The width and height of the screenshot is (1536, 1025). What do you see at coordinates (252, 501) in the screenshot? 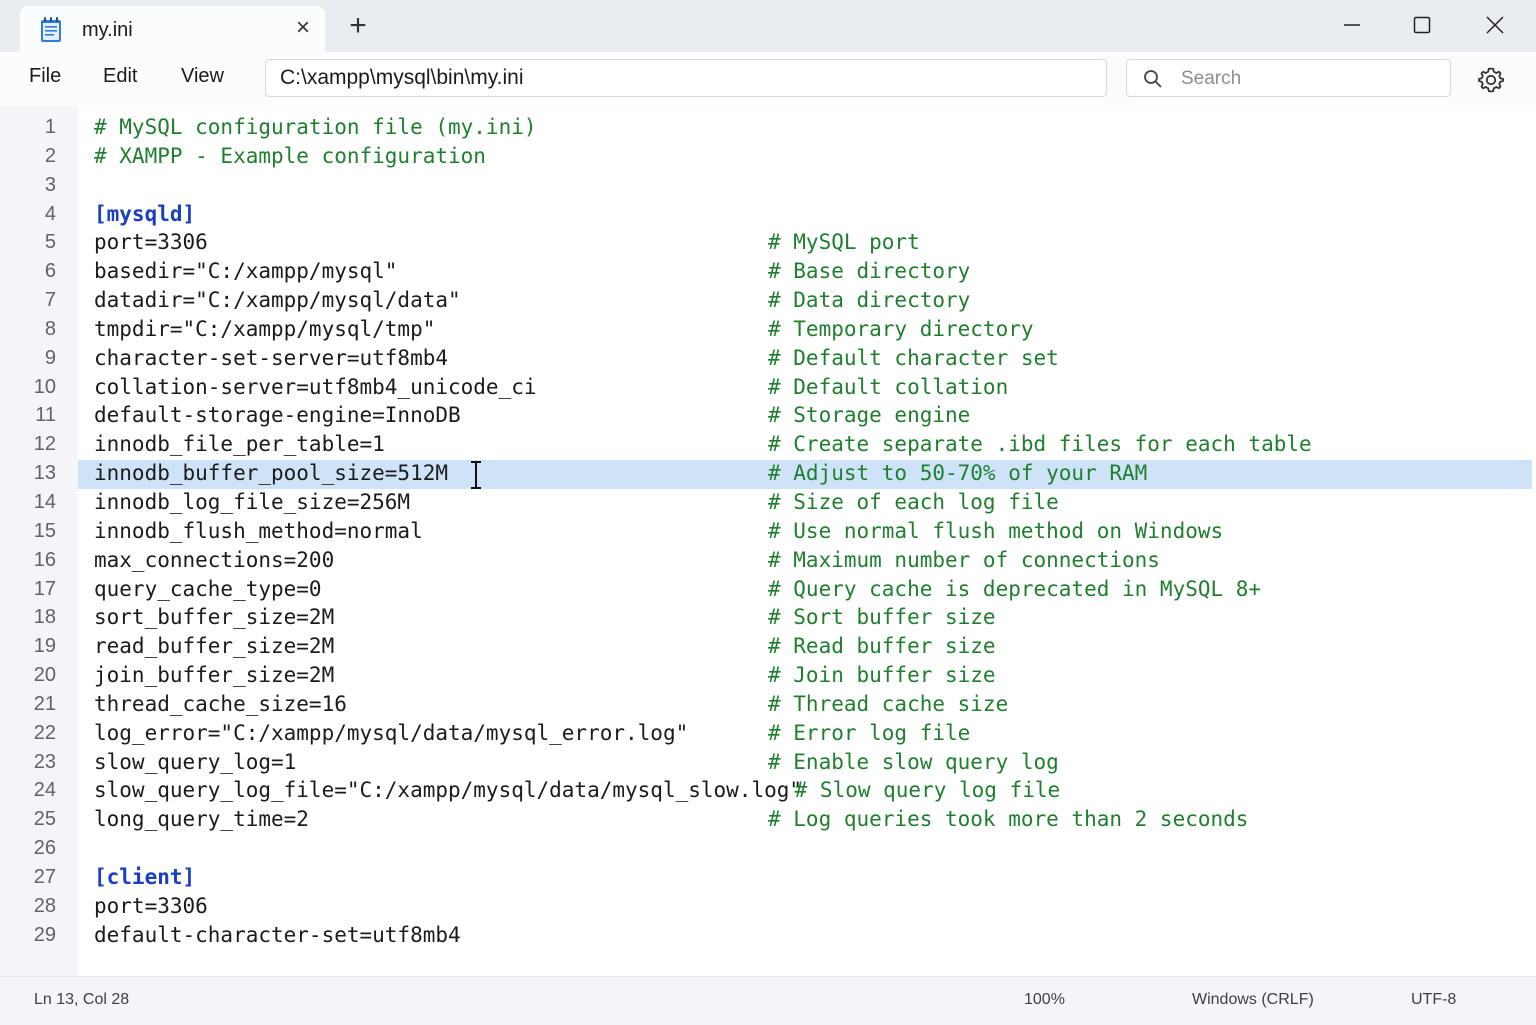
I see `code-text: innodb_log_file_size=256M` at bounding box center [252, 501].